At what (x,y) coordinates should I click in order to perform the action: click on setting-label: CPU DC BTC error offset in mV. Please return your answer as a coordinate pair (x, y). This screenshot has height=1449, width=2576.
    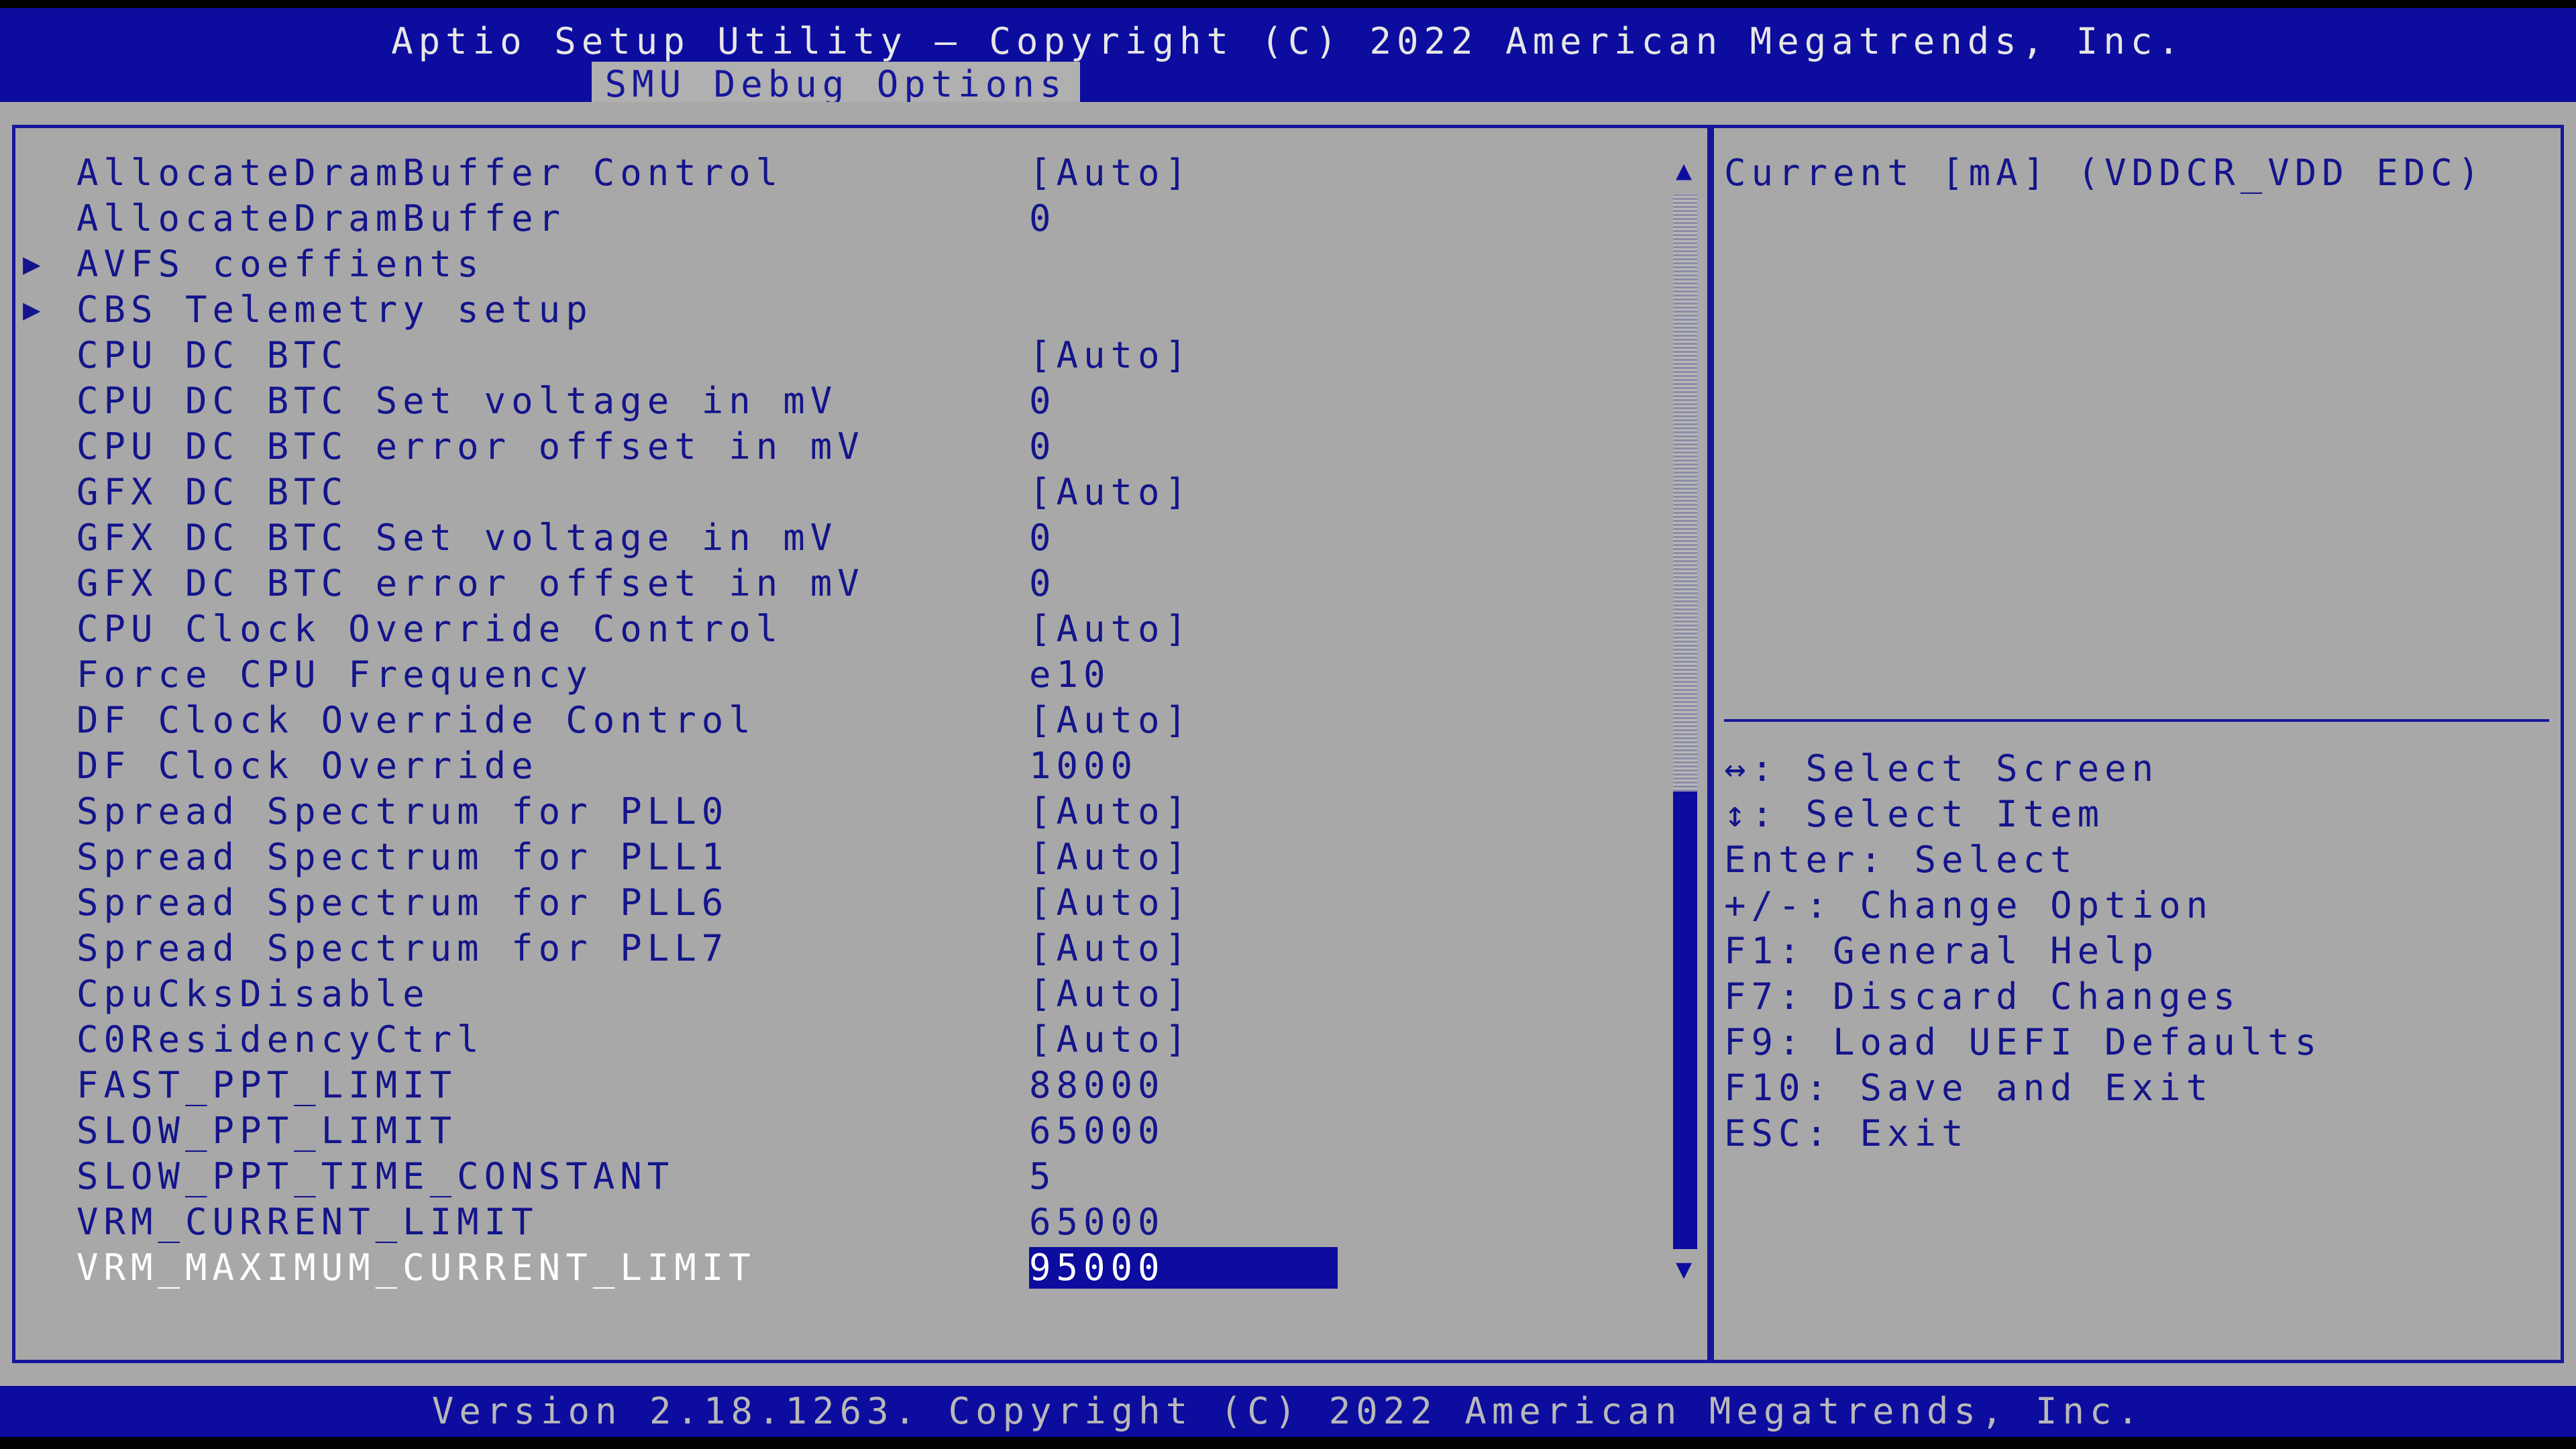
    Looking at the image, I should click on (470, 446).